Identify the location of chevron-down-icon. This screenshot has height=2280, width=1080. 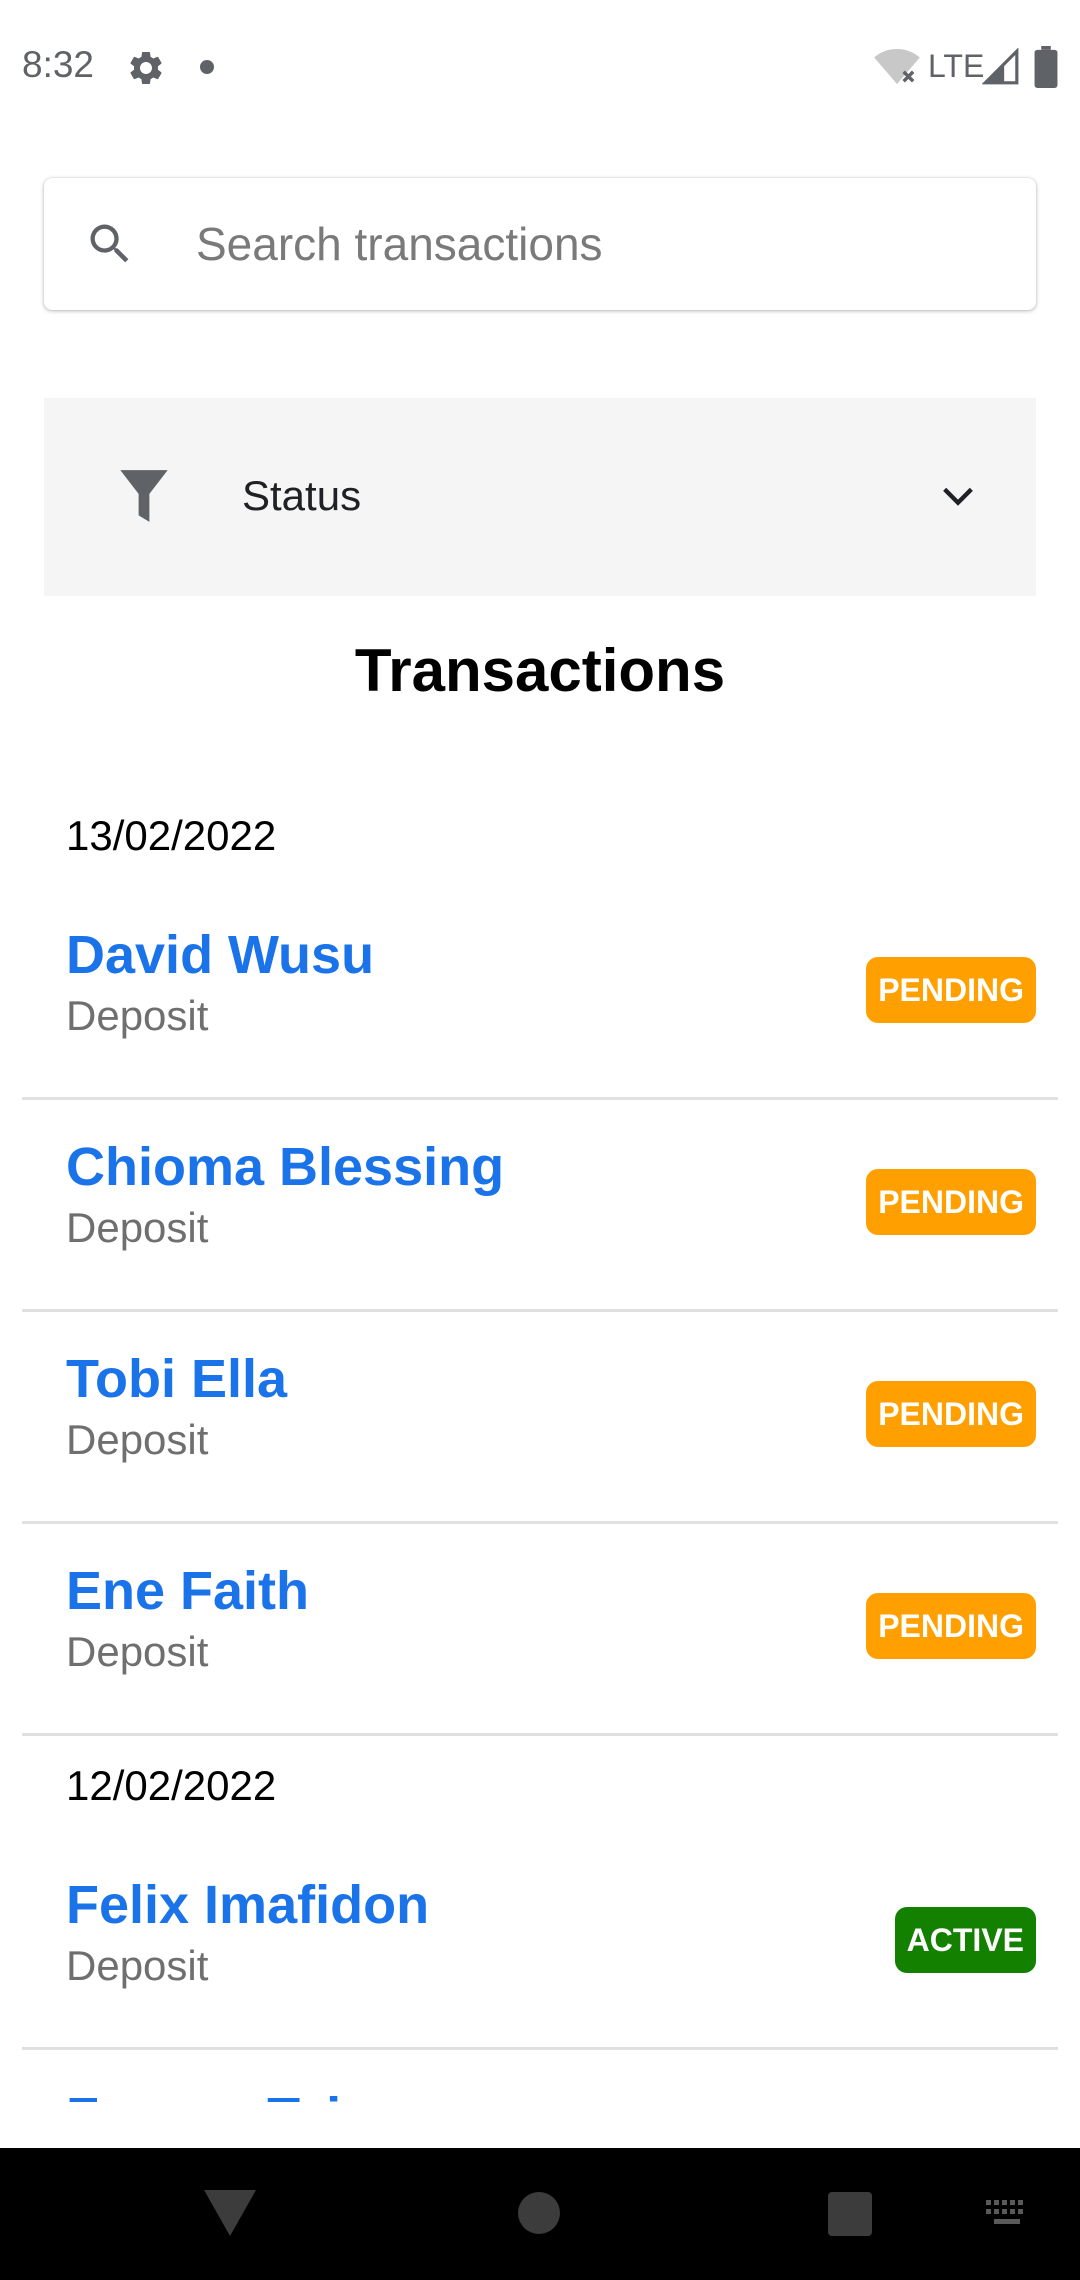
(958, 496).